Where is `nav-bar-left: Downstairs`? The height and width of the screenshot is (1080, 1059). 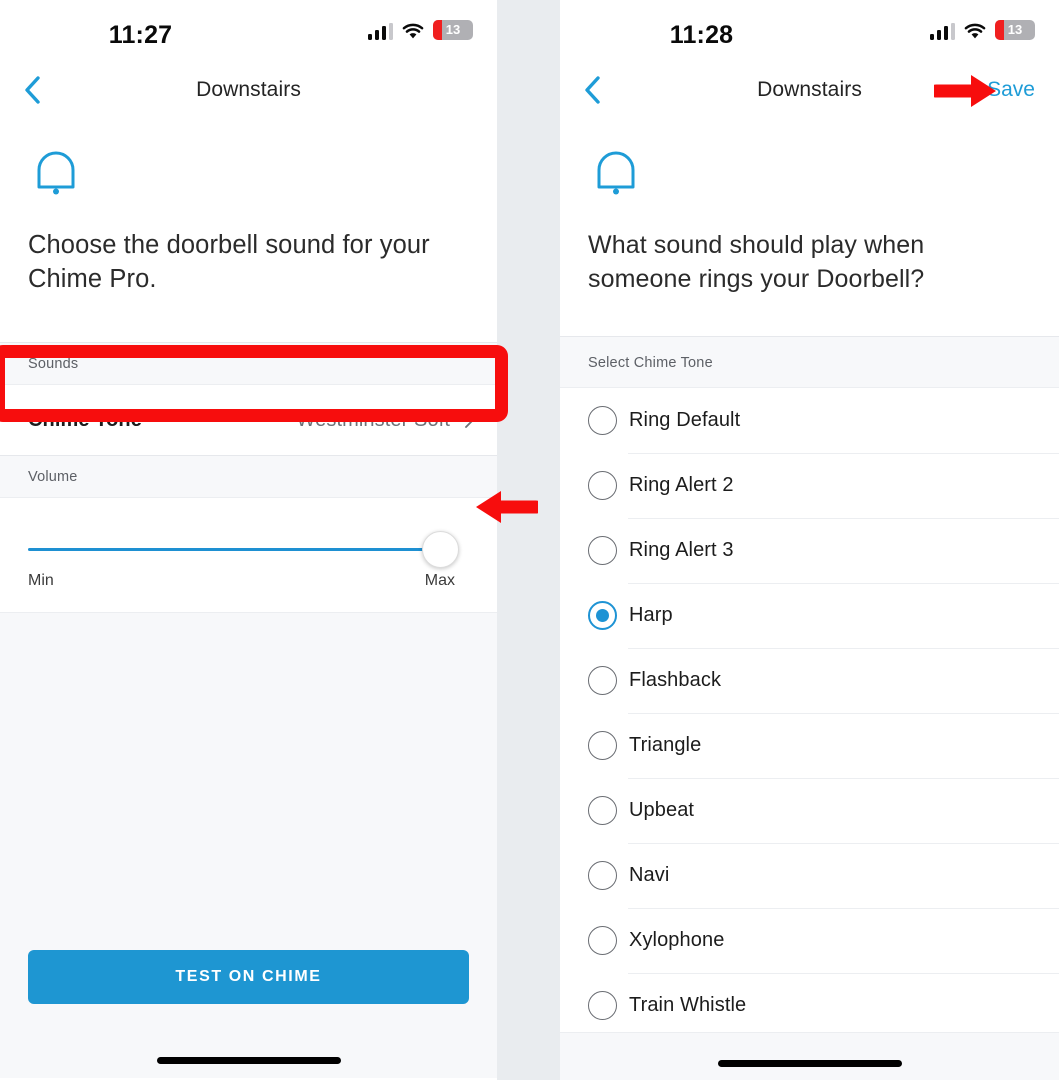 nav-bar-left: Downstairs is located at coordinates (248, 90).